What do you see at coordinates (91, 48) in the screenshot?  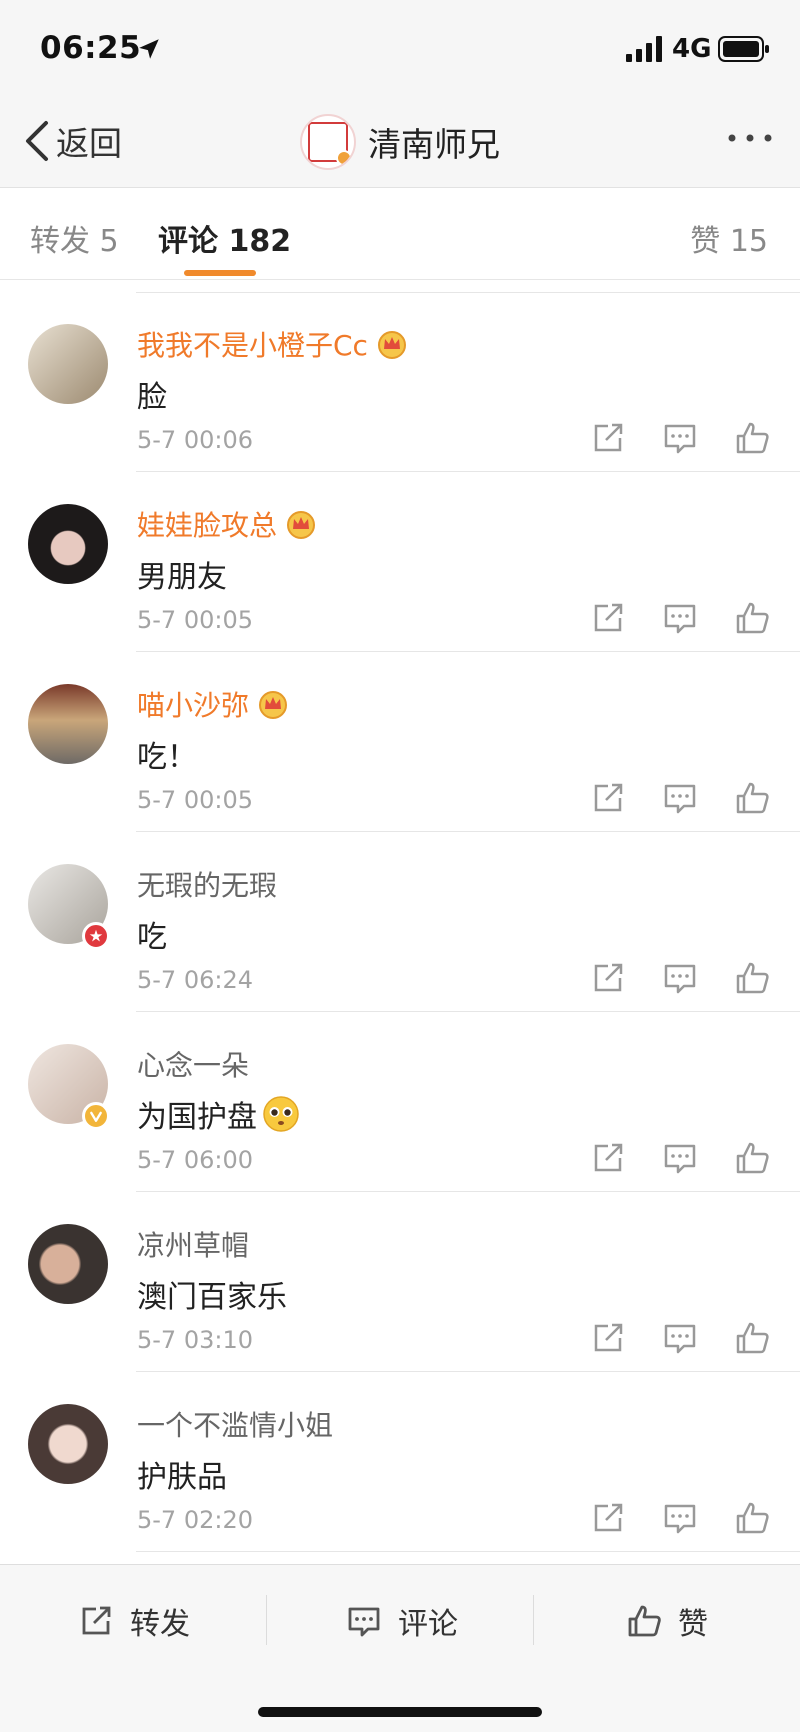 I see `status-time: 06:25` at bounding box center [91, 48].